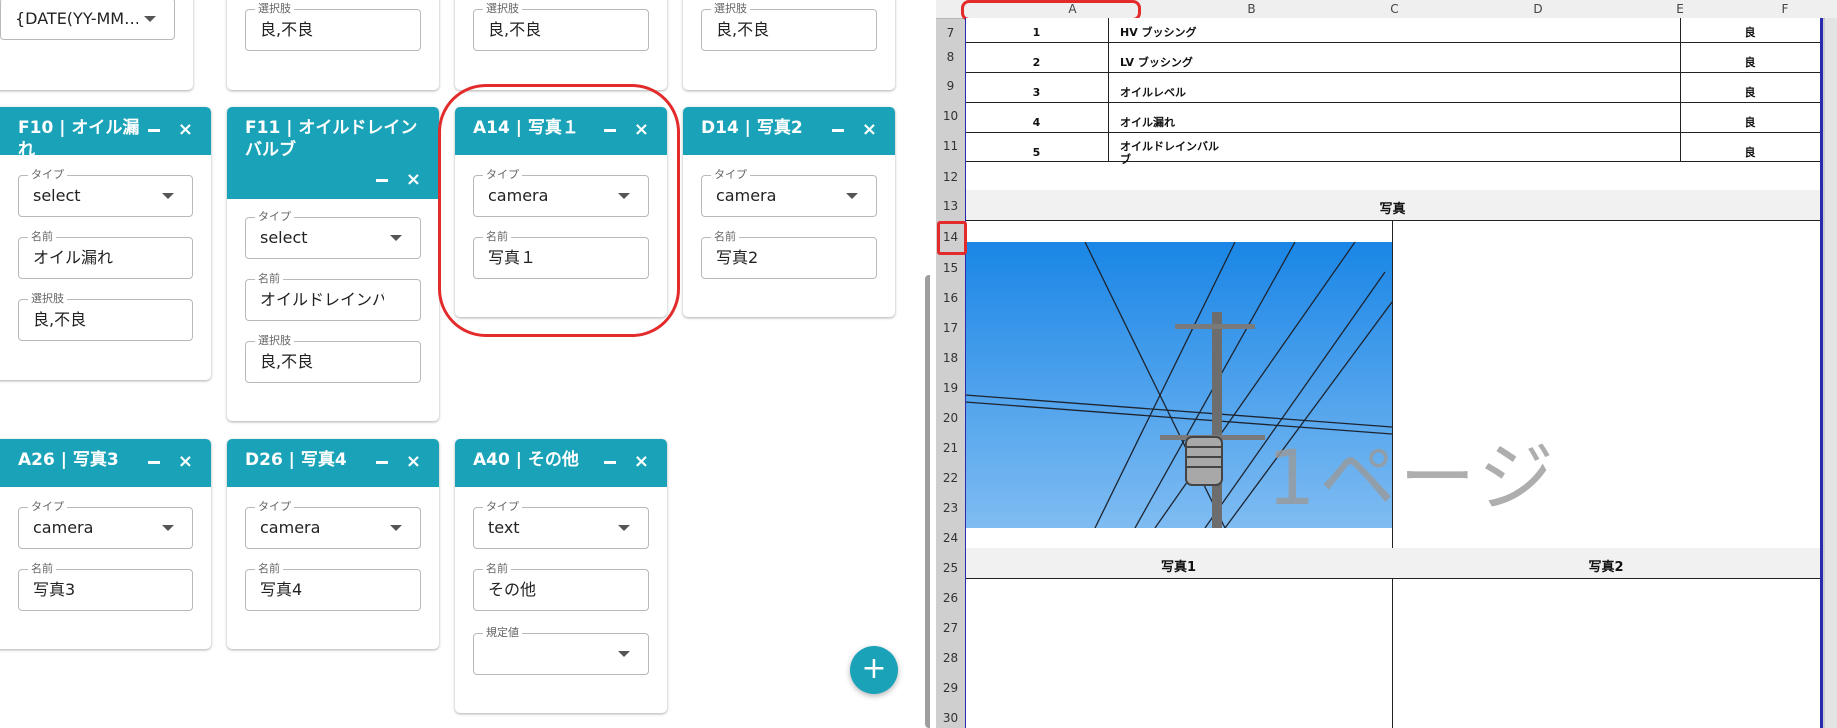 The height and width of the screenshot is (728, 1837). What do you see at coordinates (105, 586) in the screenshot?
I see `name-field: 名前 写真3` at bounding box center [105, 586].